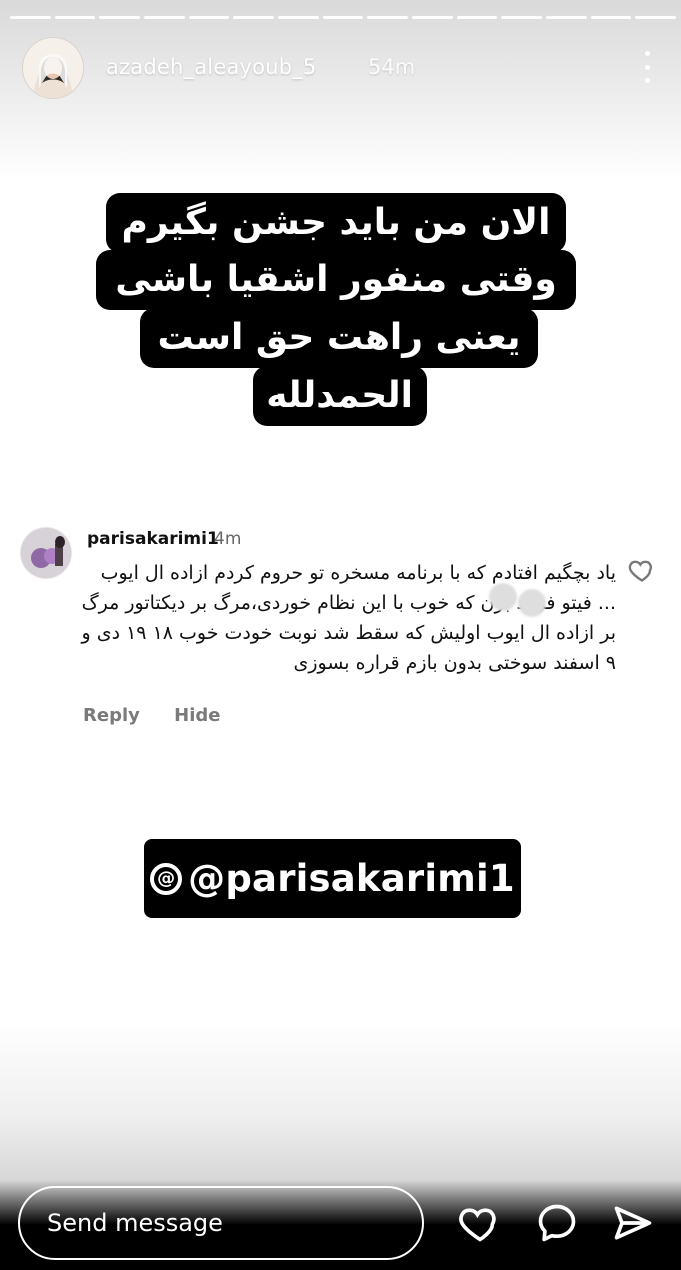 Image resolution: width=681 pixels, height=1270 pixels. What do you see at coordinates (228, 539) in the screenshot?
I see `comment-time: 4m` at bounding box center [228, 539].